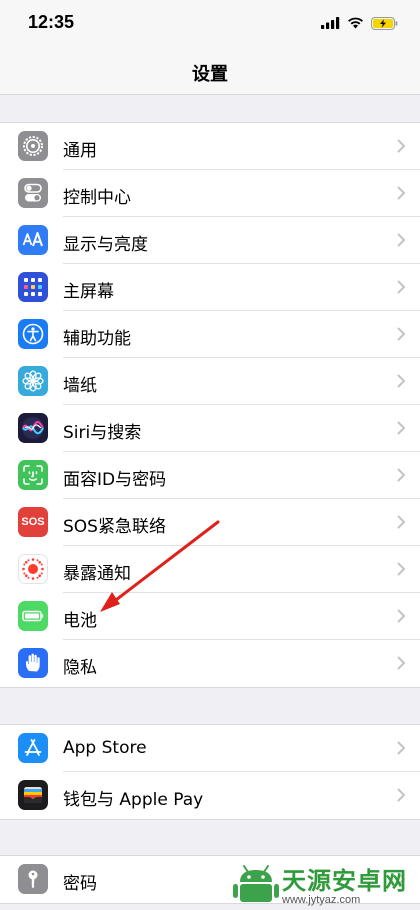  What do you see at coordinates (115, 480) in the screenshot?
I see `settings-row-label: 面容ID与密码` at bounding box center [115, 480].